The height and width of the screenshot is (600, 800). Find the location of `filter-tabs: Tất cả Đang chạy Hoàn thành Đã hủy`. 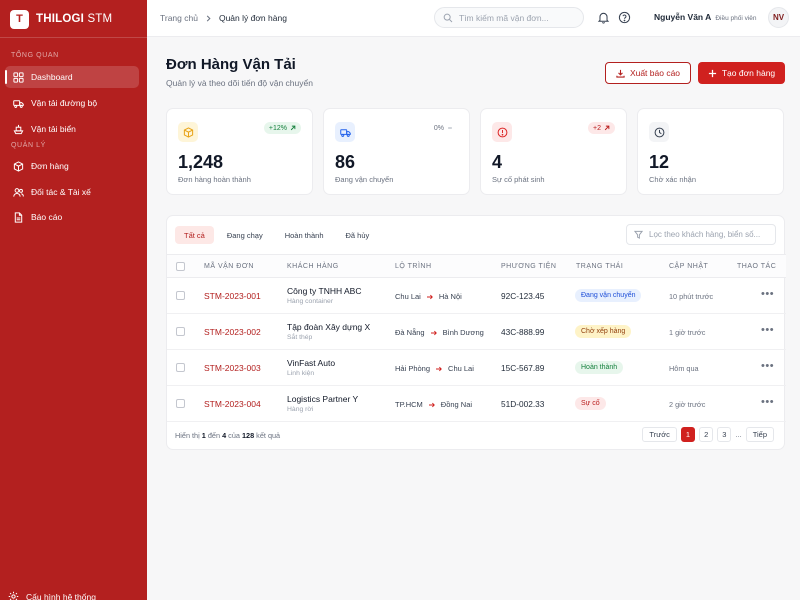

filter-tabs: Tất cả Đang chạy Hoàn thành Đã hủy is located at coordinates (276, 235).